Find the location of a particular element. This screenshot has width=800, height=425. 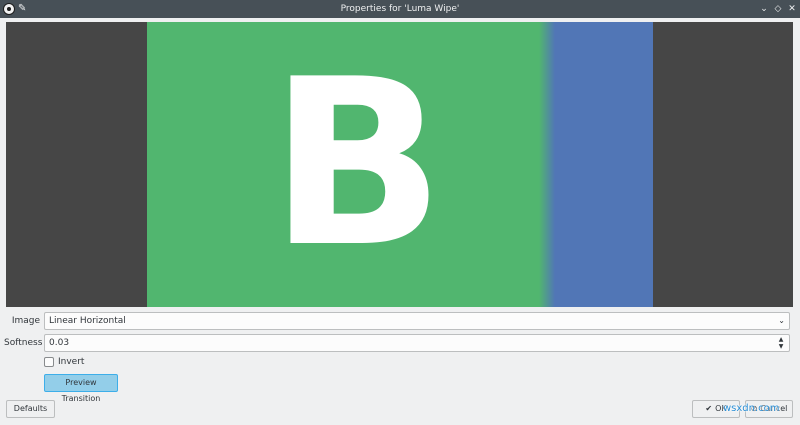

minimize-icon: ⌄ is located at coordinates (764, 9).